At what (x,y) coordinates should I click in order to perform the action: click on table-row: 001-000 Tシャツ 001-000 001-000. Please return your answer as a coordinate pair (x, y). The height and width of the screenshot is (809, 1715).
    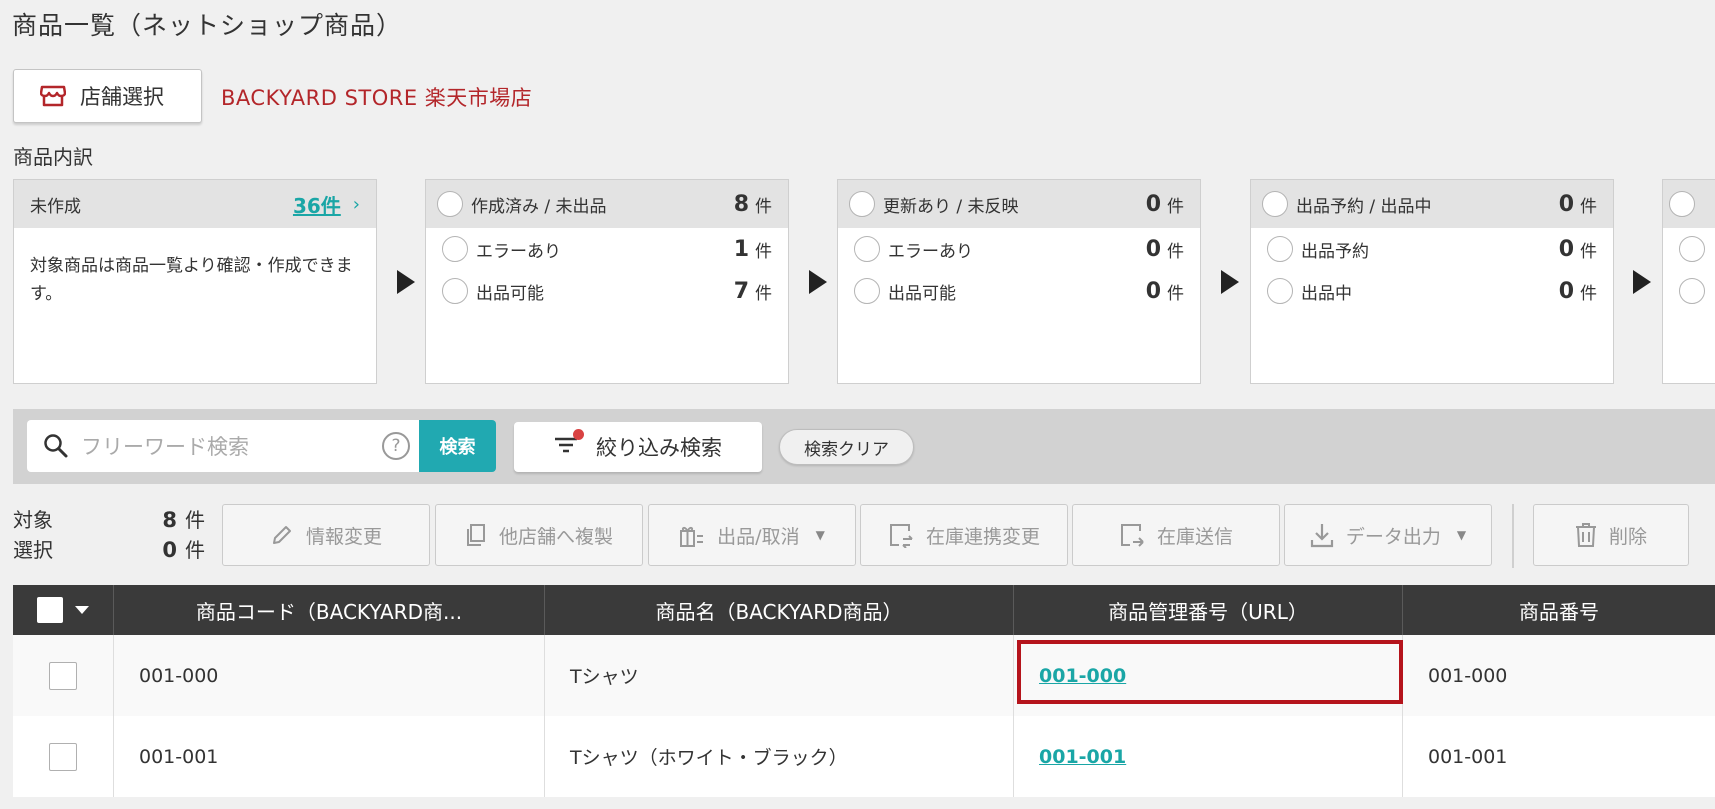
    Looking at the image, I should click on (864, 675).